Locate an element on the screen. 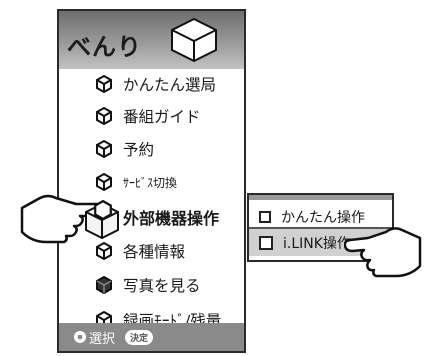 This screenshot has width=426, height=356. menu-item-label: 写真を見る is located at coordinates (162, 286).